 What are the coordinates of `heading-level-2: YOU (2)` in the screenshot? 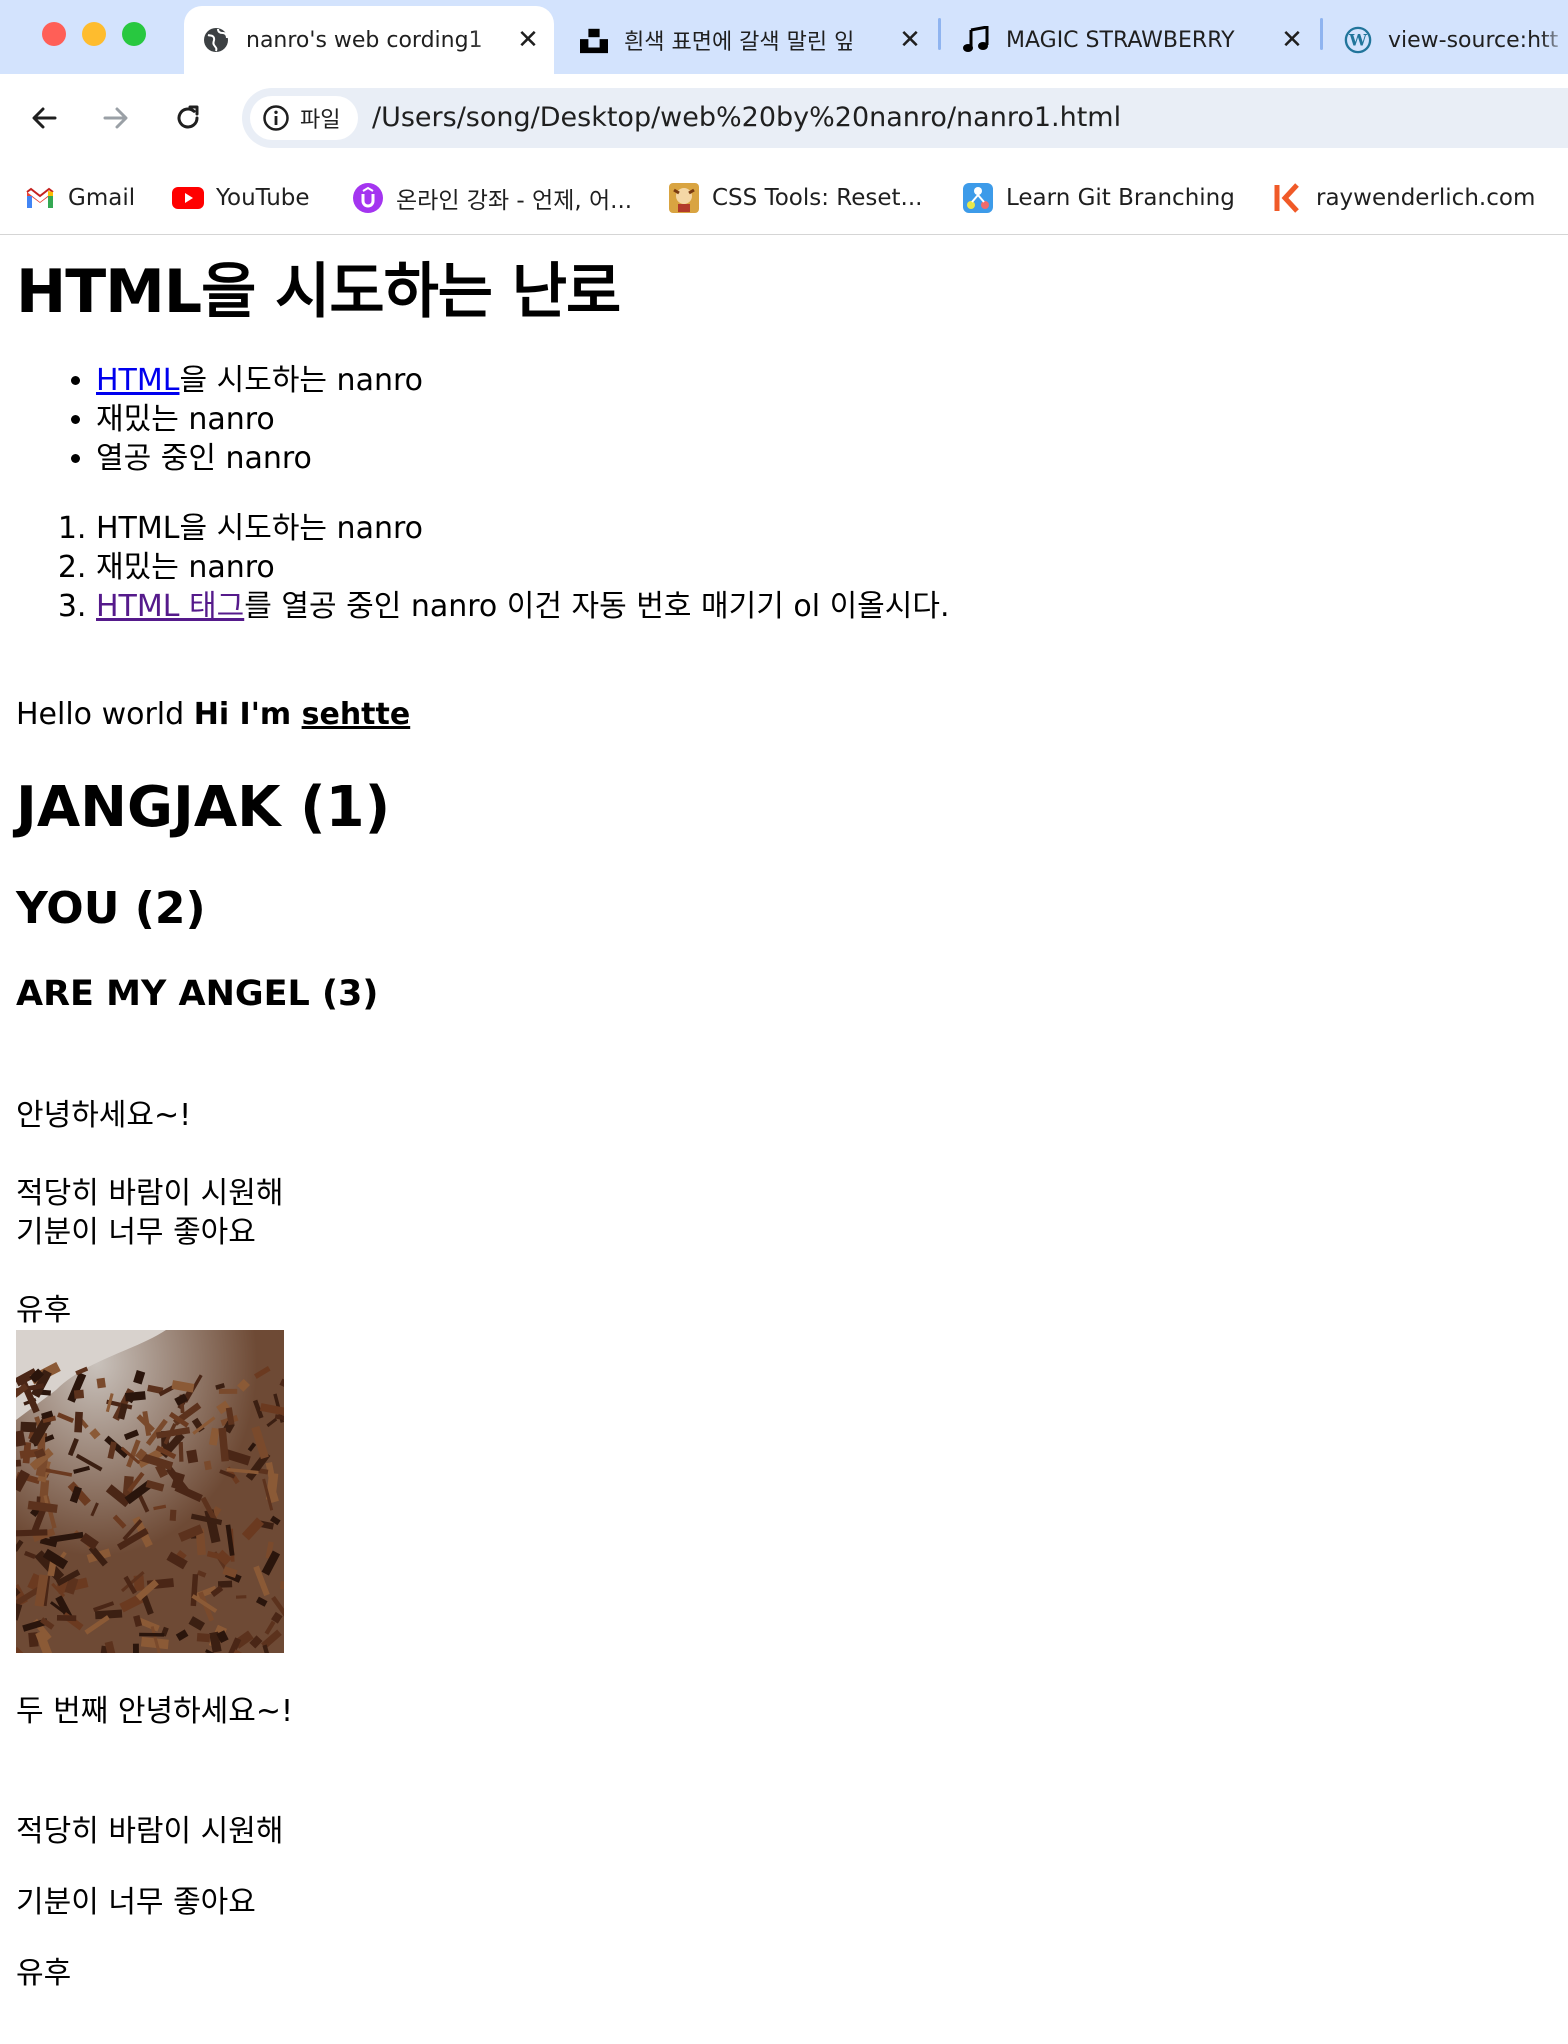 It's located at (111, 908).